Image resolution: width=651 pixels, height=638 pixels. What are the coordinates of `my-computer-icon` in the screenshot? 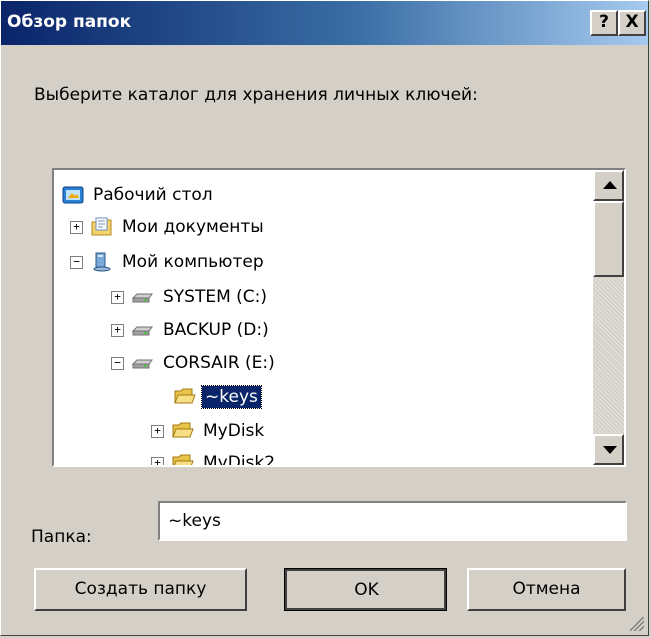 It's located at (102, 262).